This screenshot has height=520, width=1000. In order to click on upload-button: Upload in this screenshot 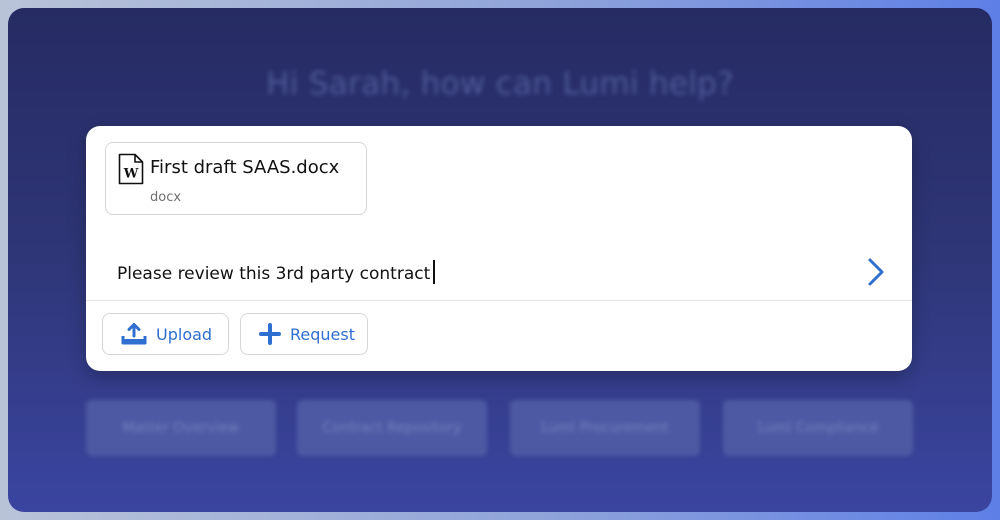, I will do `click(165, 334)`.